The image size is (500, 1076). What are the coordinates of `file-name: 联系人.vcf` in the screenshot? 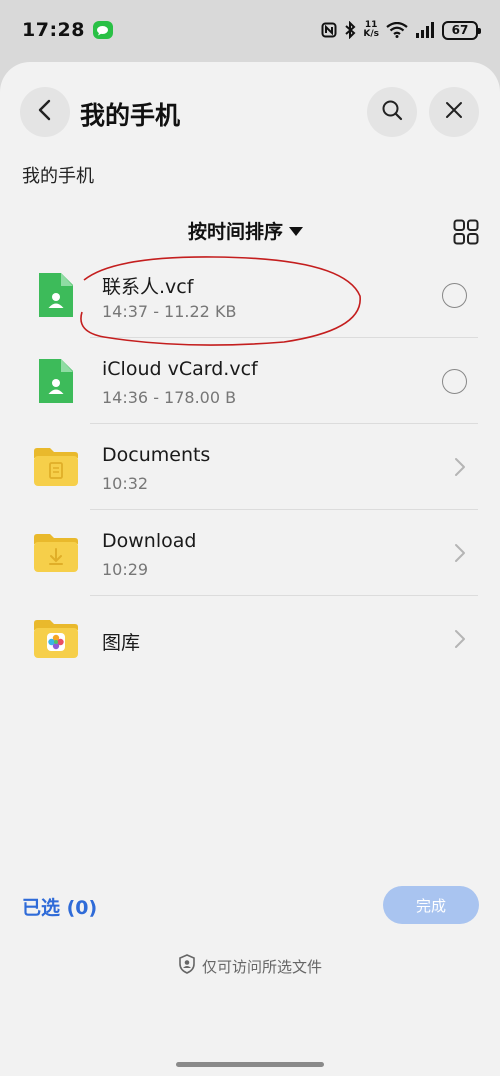 It's located at (148, 287).